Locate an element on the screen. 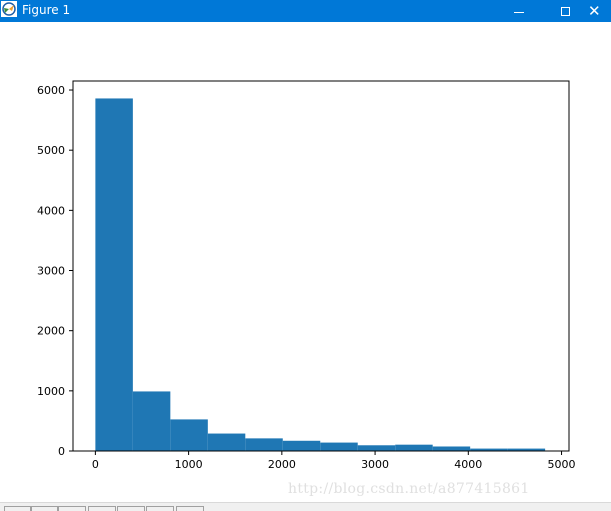 This screenshot has width=611, height=511. maximize-button is located at coordinates (565, 11).